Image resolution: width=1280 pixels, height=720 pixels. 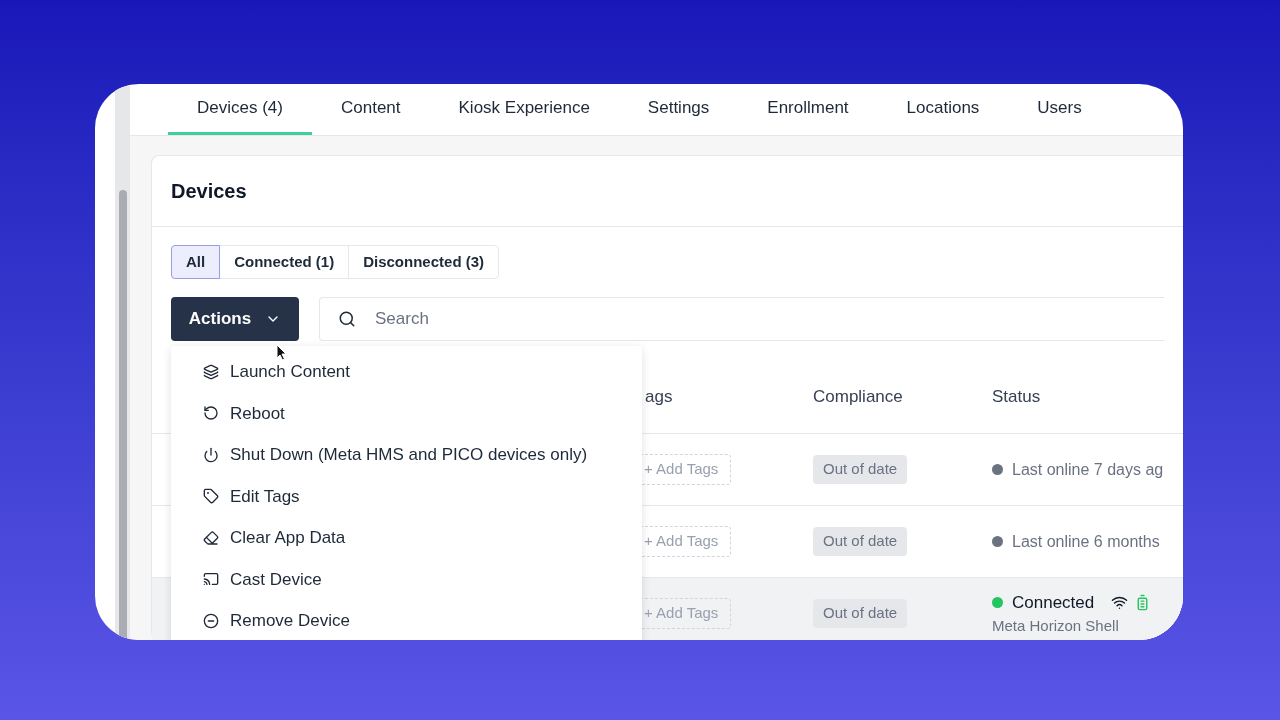 I want to click on scrollbar-thumb, so click(x=122, y=415).